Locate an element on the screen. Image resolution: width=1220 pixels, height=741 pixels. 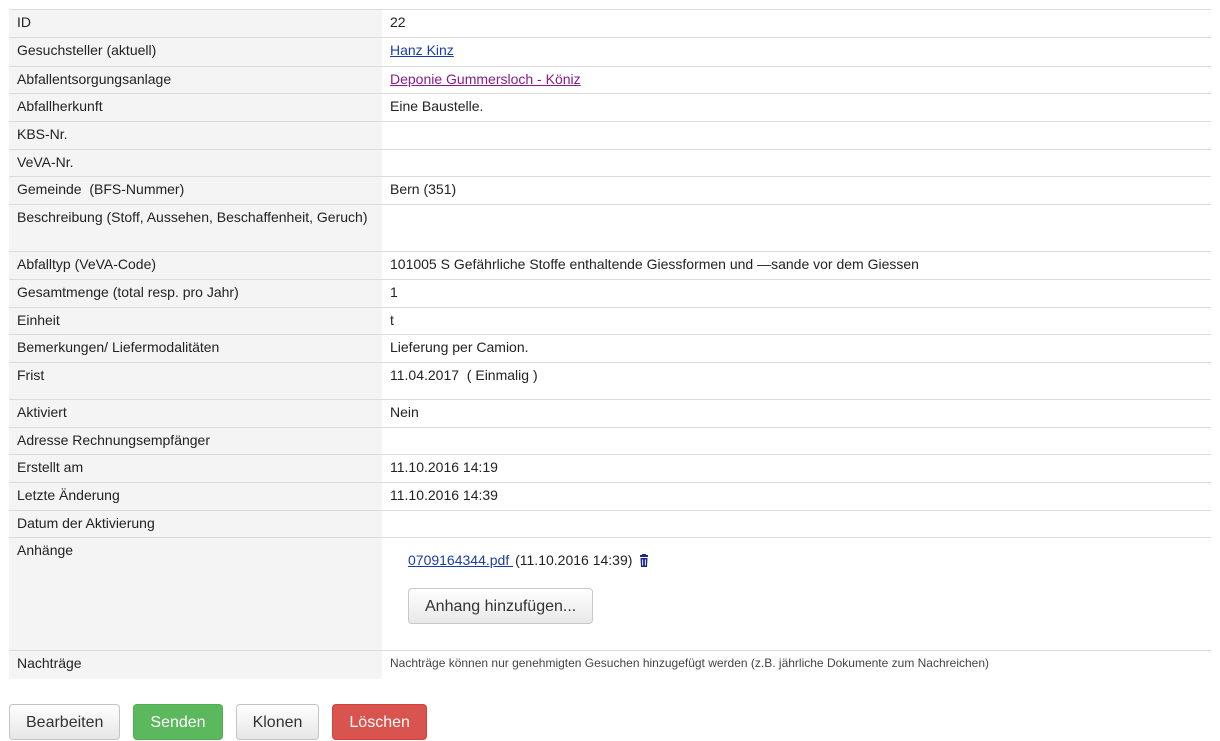
row-label: Bemerkungen/ Liefermodalitäten is located at coordinates (195, 348).